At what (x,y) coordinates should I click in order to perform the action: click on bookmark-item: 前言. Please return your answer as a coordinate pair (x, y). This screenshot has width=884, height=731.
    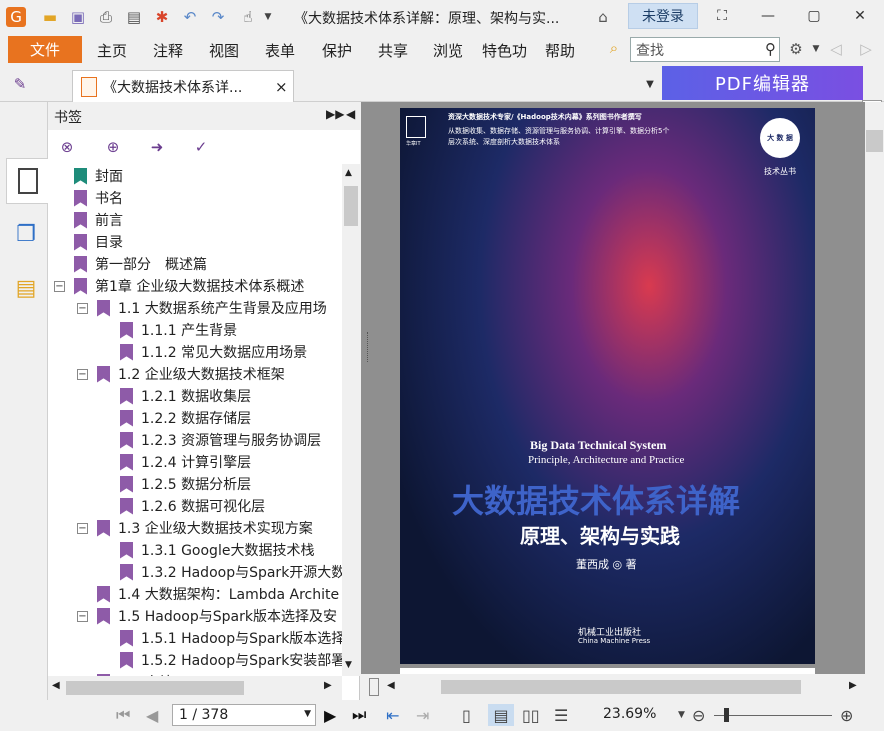
    Looking at the image, I should click on (98, 220).